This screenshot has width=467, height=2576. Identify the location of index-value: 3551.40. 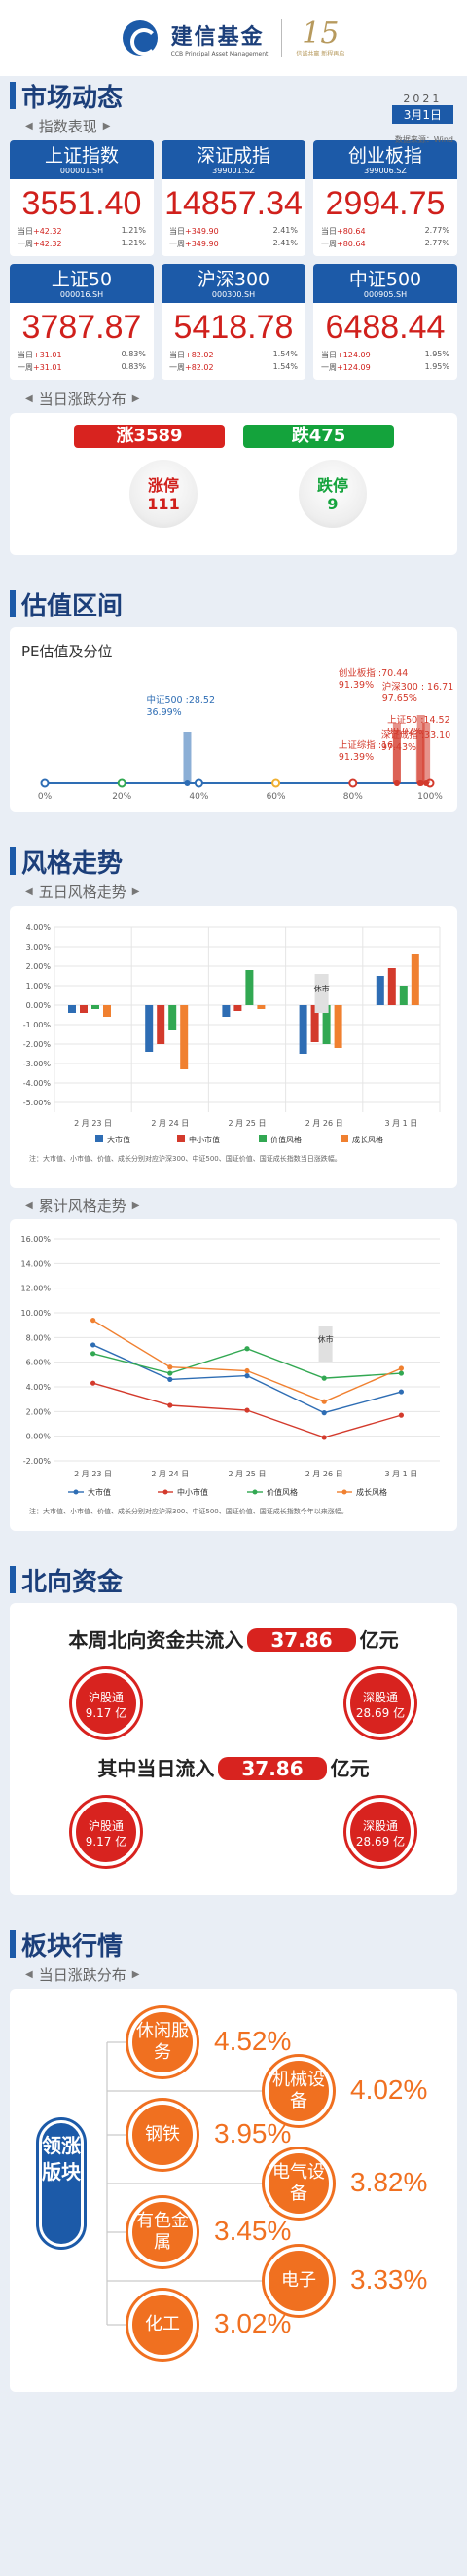
(81, 203).